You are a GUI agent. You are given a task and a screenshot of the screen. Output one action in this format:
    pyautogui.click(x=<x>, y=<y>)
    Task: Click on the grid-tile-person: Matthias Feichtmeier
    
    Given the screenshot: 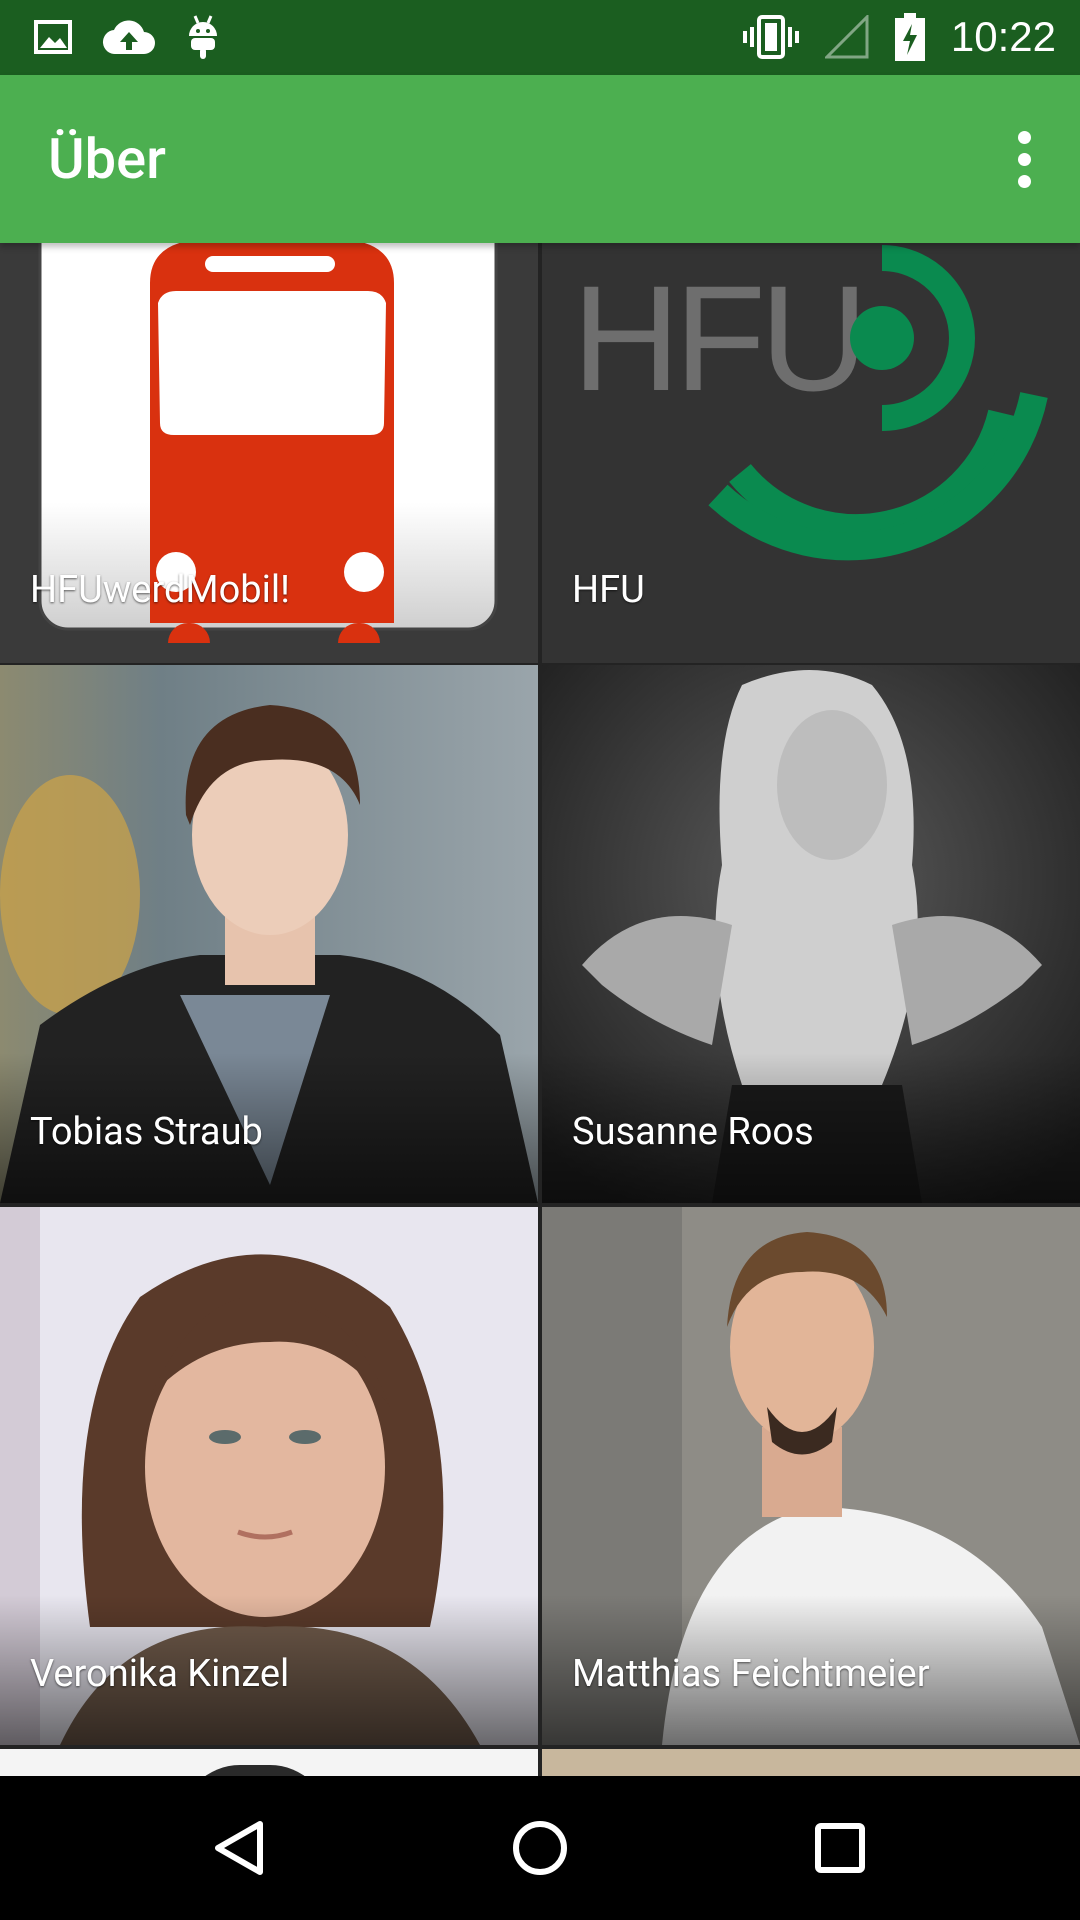 What is the action you would take?
    pyautogui.click(x=811, y=1476)
    